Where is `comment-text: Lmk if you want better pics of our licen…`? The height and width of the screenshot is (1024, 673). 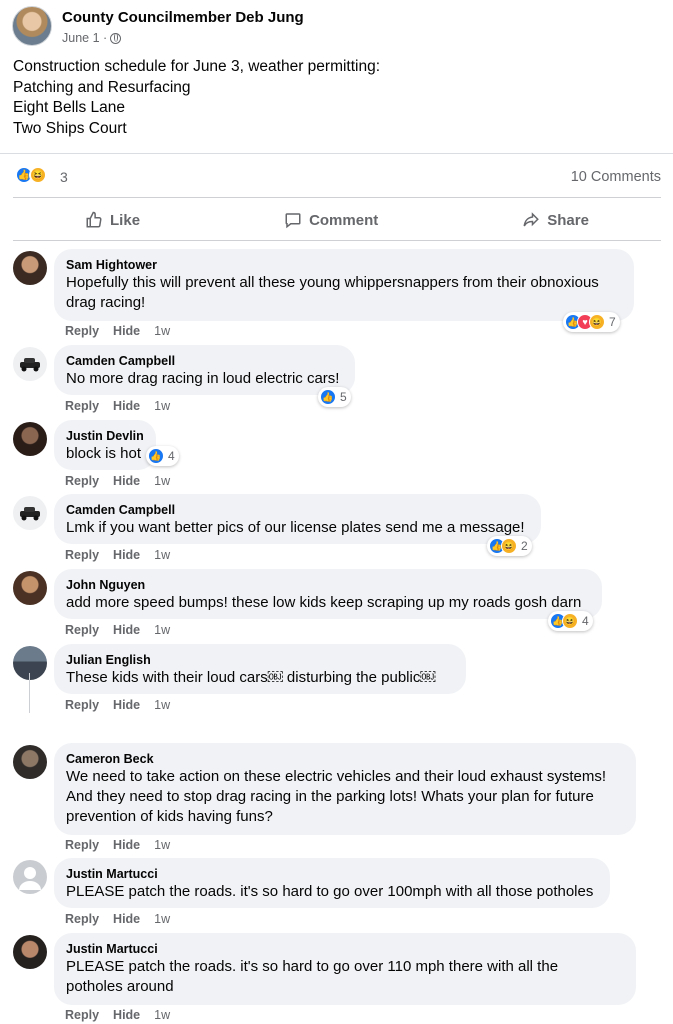
comment-text: Lmk if you want better pics of our licen… is located at coordinates (295, 527).